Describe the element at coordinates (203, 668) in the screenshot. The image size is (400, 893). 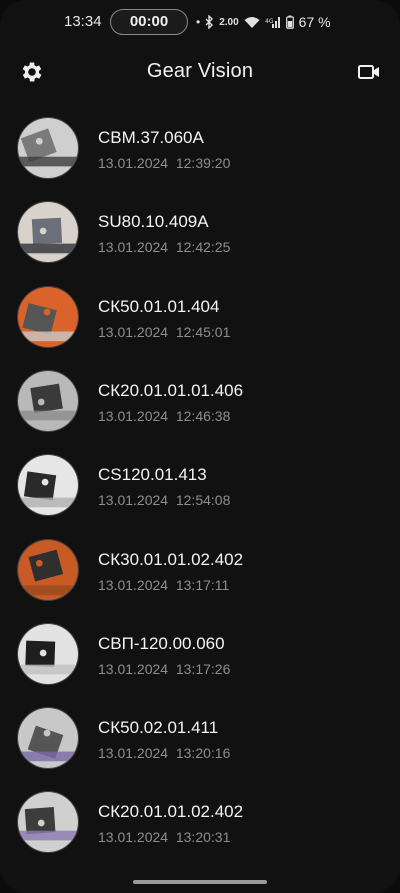
I see `capture-time: 13:17:26` at that location.